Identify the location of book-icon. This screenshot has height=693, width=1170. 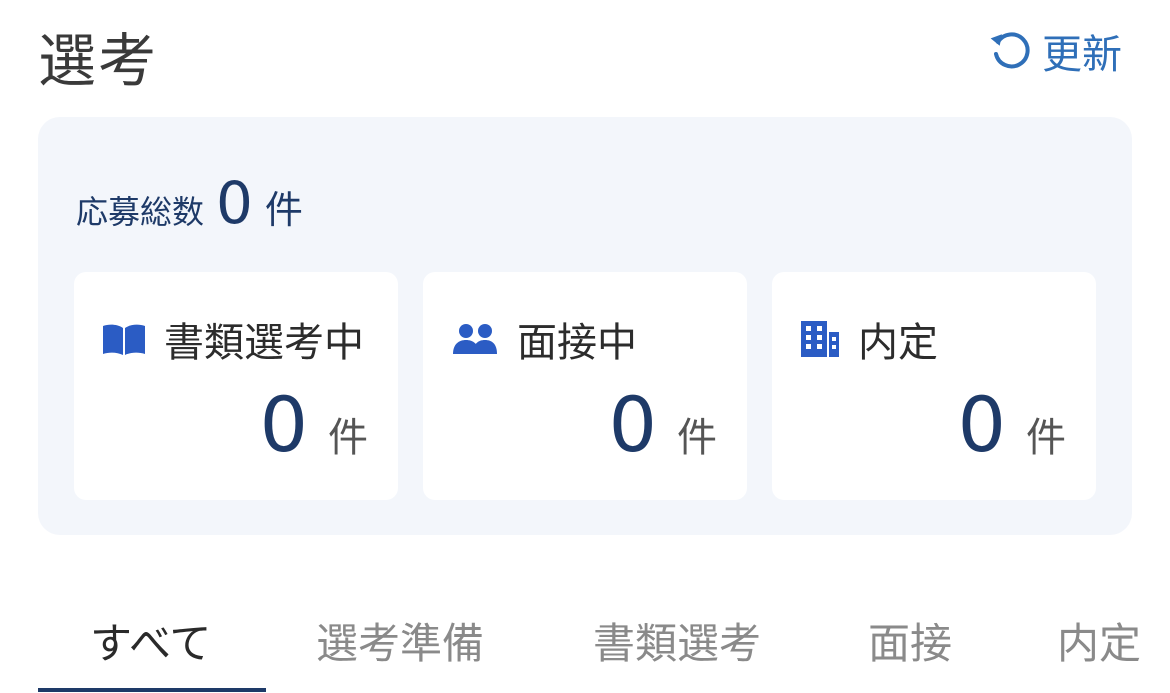
(124, 339).